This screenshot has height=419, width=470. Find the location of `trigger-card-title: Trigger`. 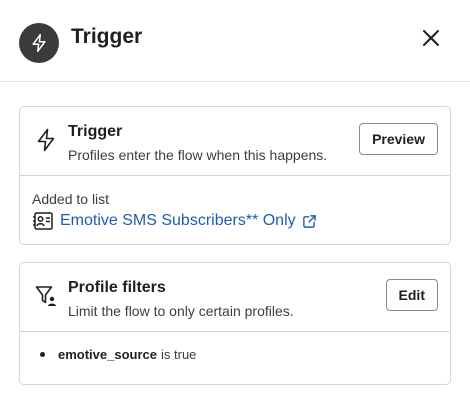

trigger-card-title: Trigger is located at coordinates (95, 131).